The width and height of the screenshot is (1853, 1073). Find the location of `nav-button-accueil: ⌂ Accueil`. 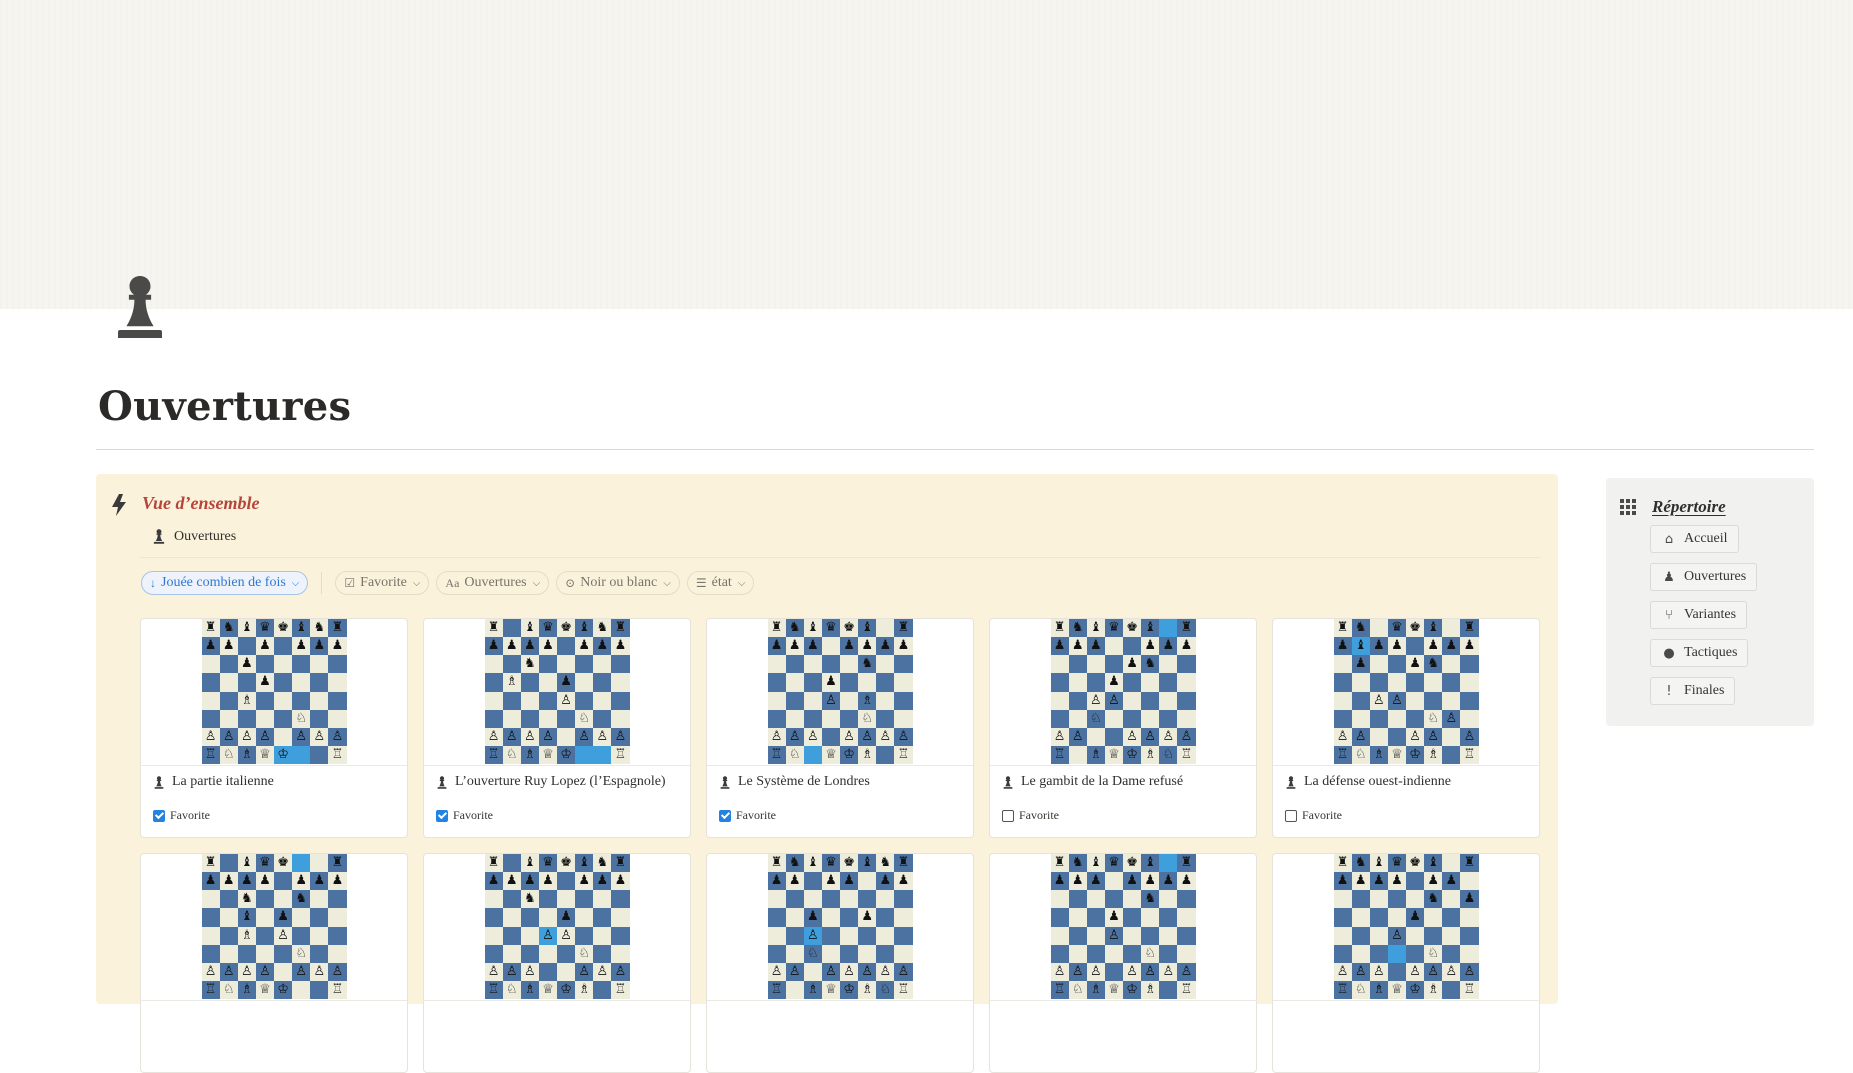

nav-button-accueil: ⌂ Accueil is located at coordinates (1694, 539).